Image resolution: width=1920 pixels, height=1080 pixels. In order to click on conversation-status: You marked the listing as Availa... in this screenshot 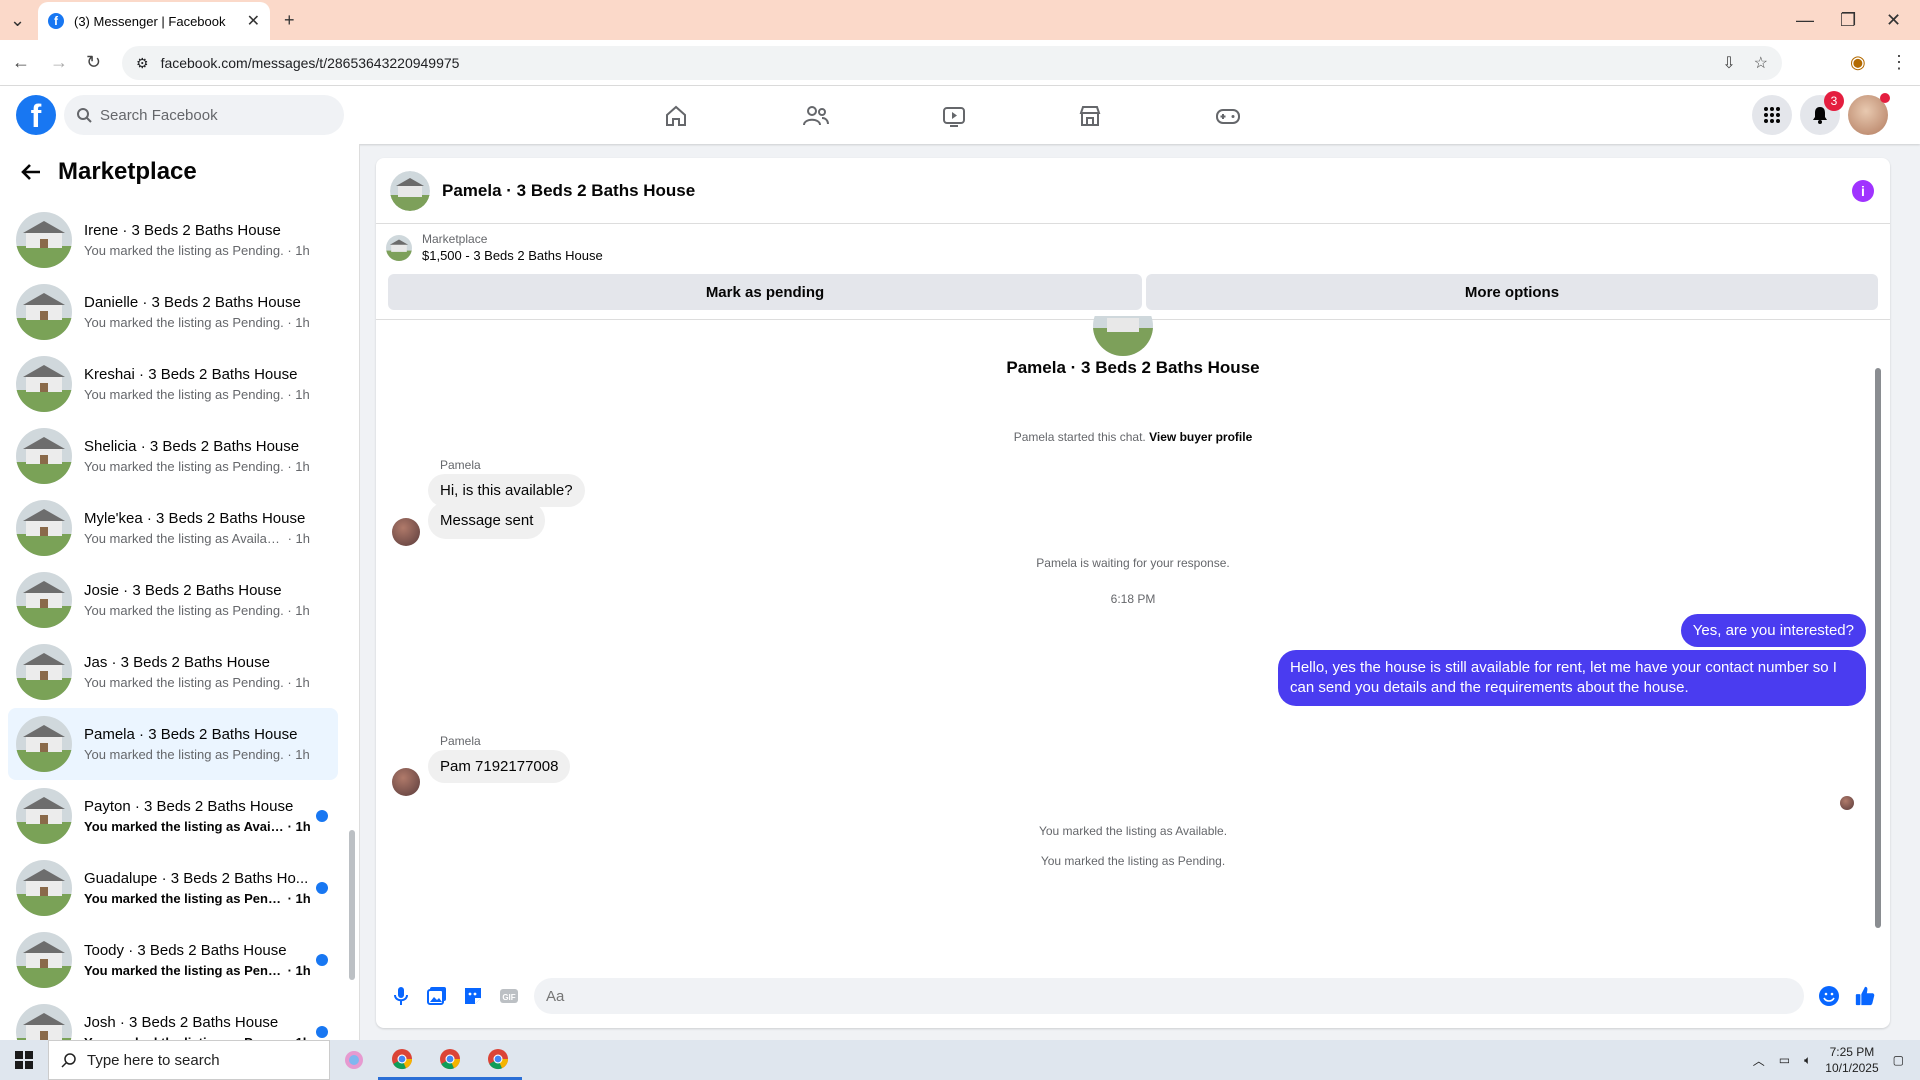, I will do `click(184, 826)`.